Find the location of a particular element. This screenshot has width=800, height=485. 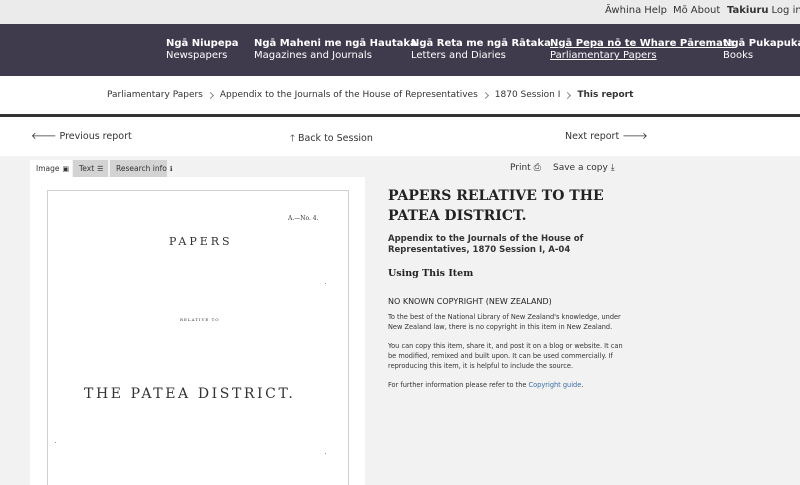

nav-magazines-english: Magazines and Journals is located at coordinates (313, 55).